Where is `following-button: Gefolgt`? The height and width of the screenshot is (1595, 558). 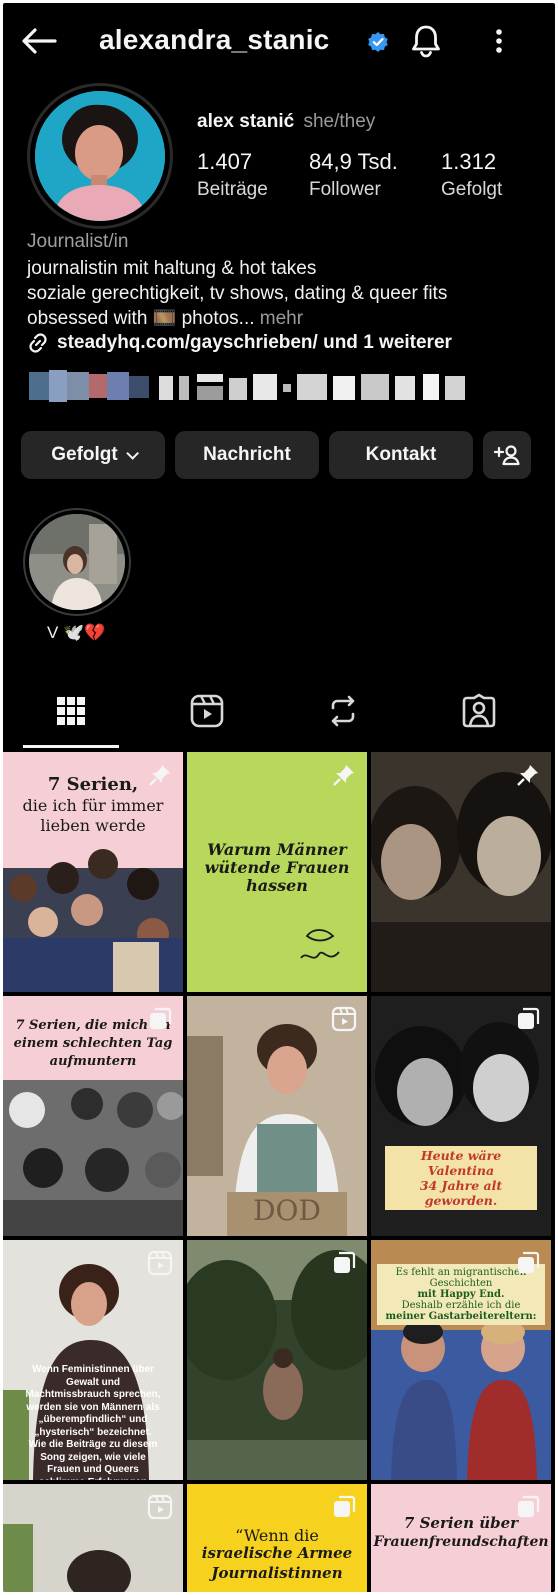 following-button: Gefolgt is located at coordinates (93, 455).